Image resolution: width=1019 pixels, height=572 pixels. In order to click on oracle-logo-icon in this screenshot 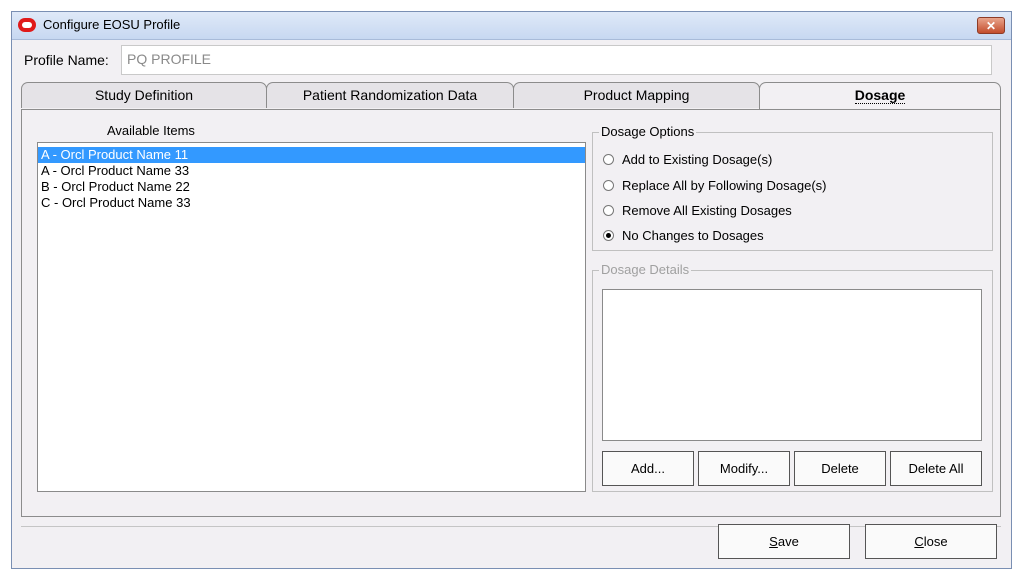, I will do `click(27, 25)`.